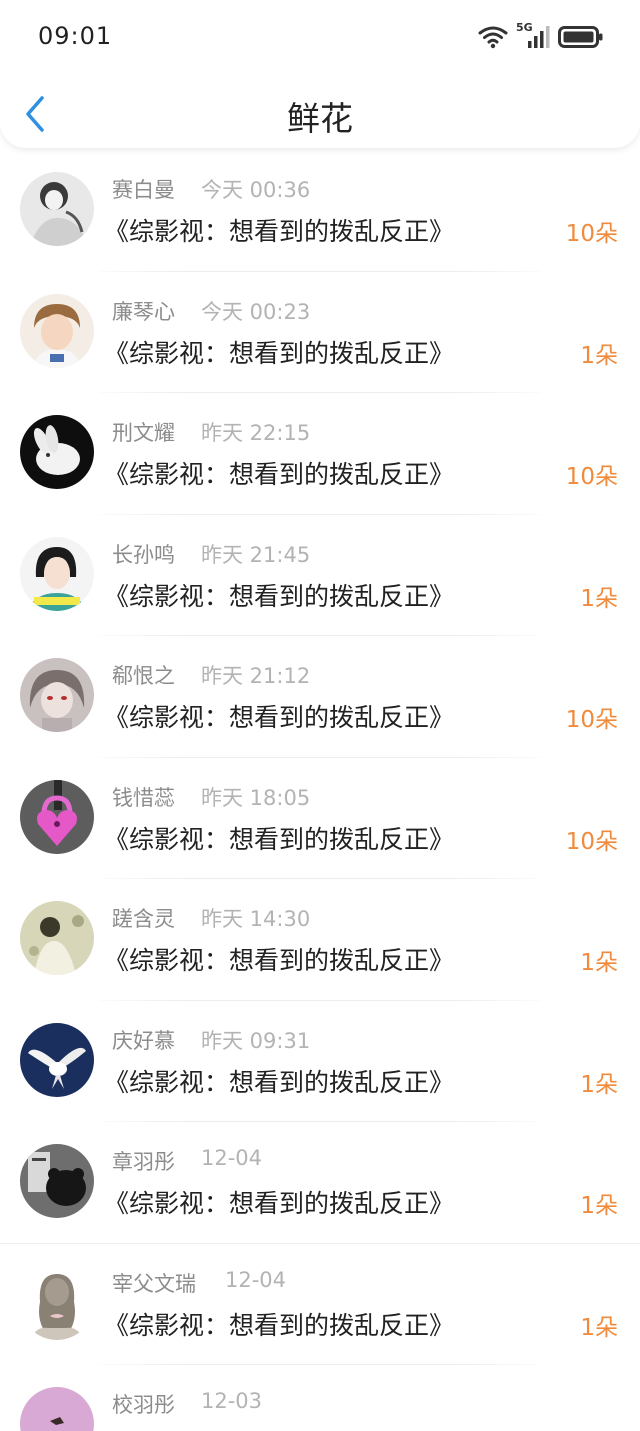  What do you see at coordinates (154, 1283) in the screenshot?
I see `sender-name: 宰父文瑞` at bounding box center [154, 1283].